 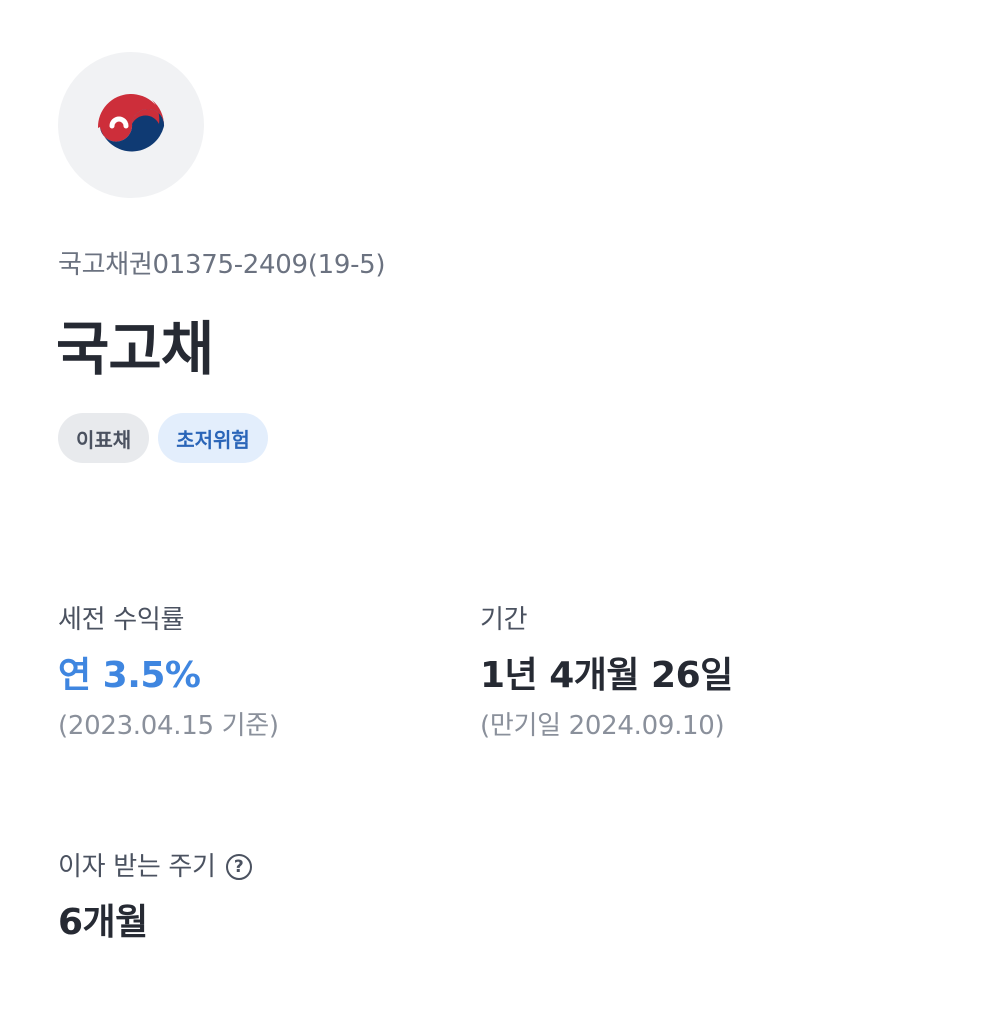 What do you see at coordinates (238, 867) in the screenshot?
I see `question-circle-icon: ?` at bounding box center [238, 867].